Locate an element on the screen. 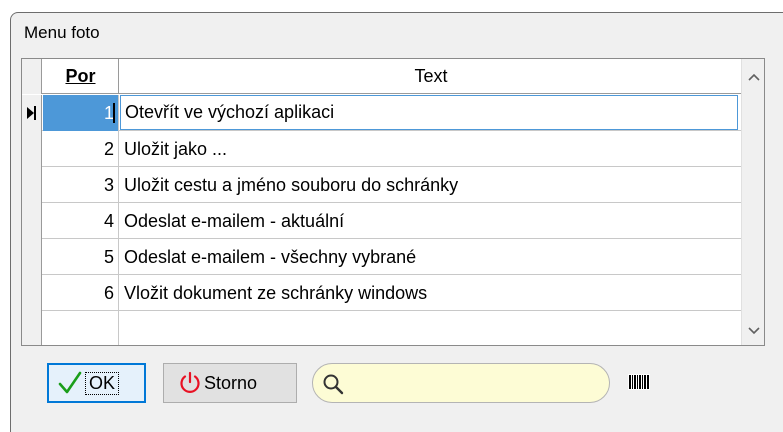 The image size is (783, 432). cell-por: 5 is located at coordinates (81, 257).